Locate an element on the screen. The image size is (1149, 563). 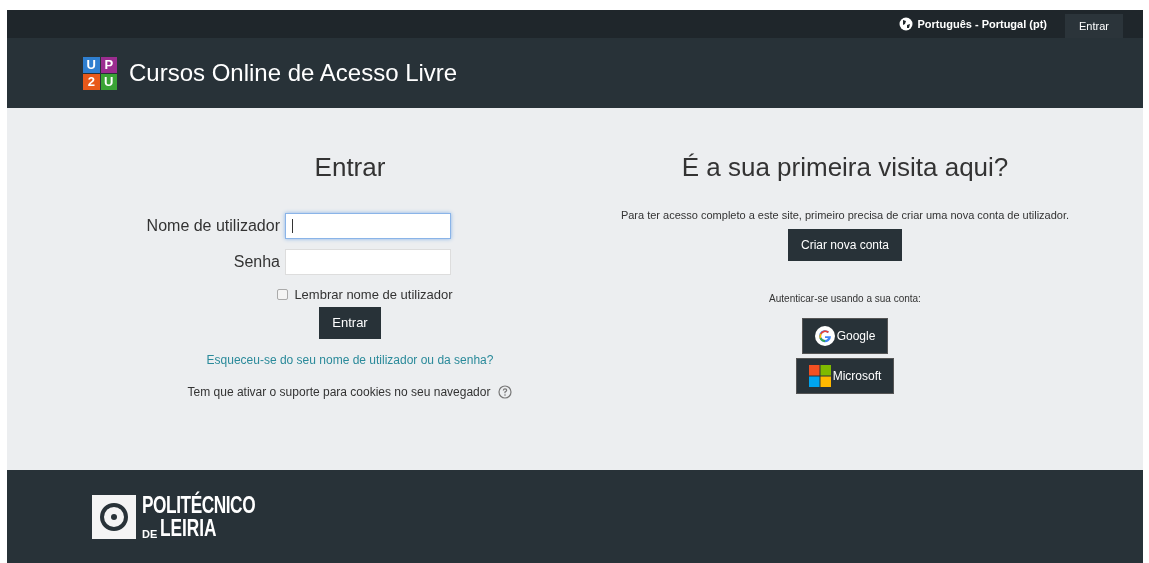
logo-tile: P is located at coordinates (108, 64).